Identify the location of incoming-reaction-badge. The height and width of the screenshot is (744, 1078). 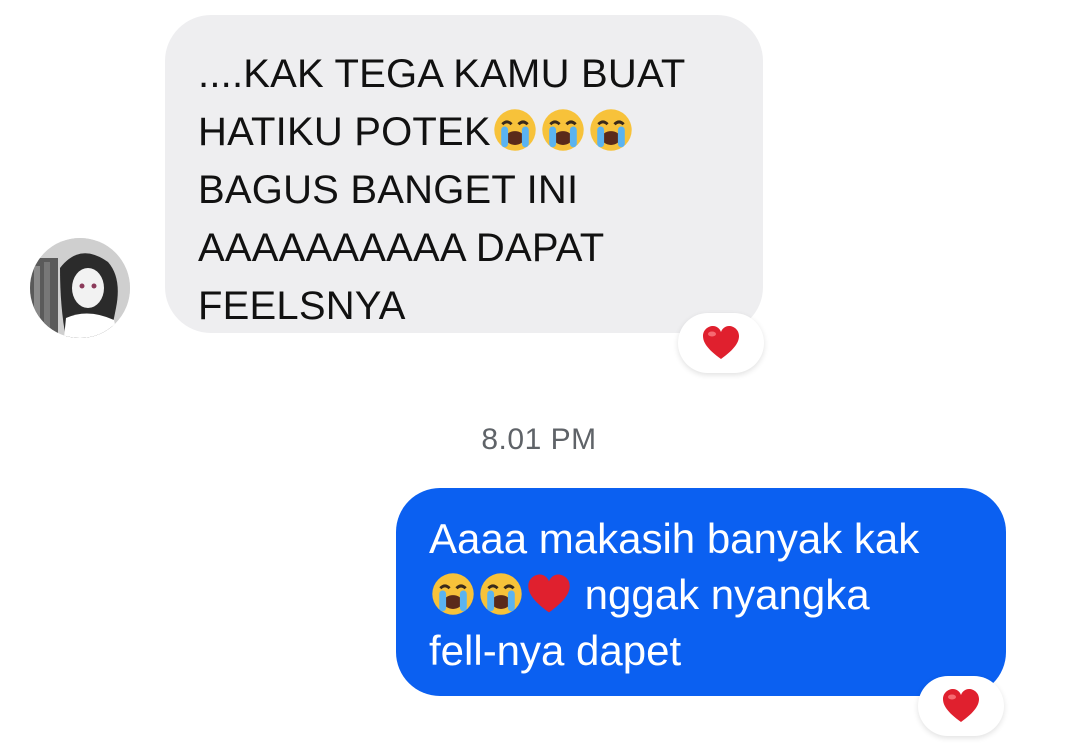
(721, 343).